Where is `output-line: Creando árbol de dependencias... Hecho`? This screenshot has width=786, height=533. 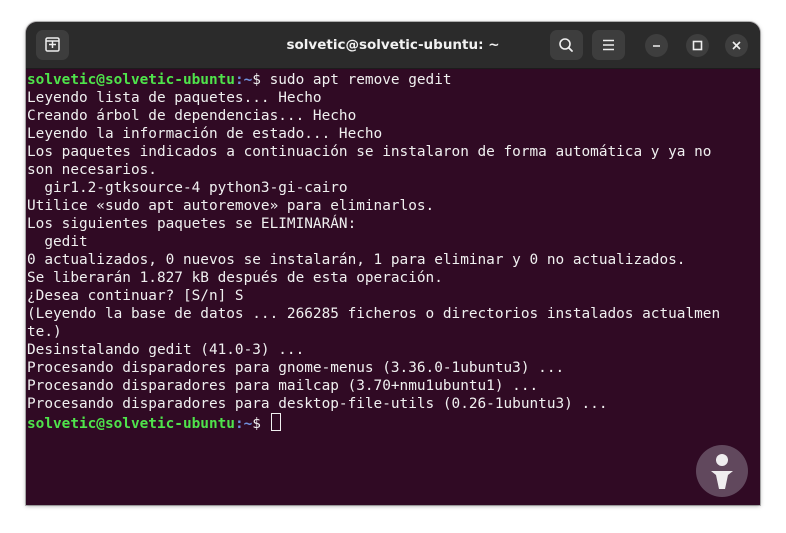 output-line: Creando árbol de dependencias... Hecho is located at coordinates (192, 116).